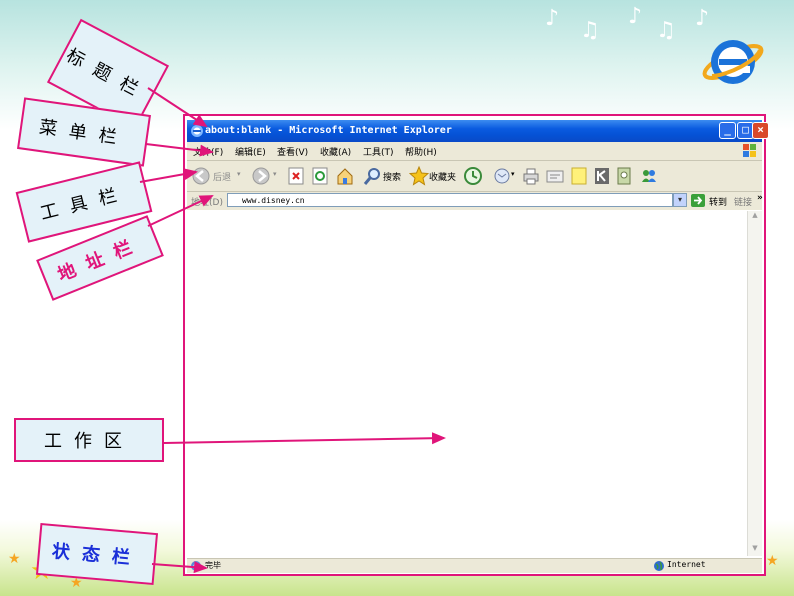  What do you see at coordinates (743, 201) in the screenshot?
I see `links-button: 链接` at bounding box center [743, 201].